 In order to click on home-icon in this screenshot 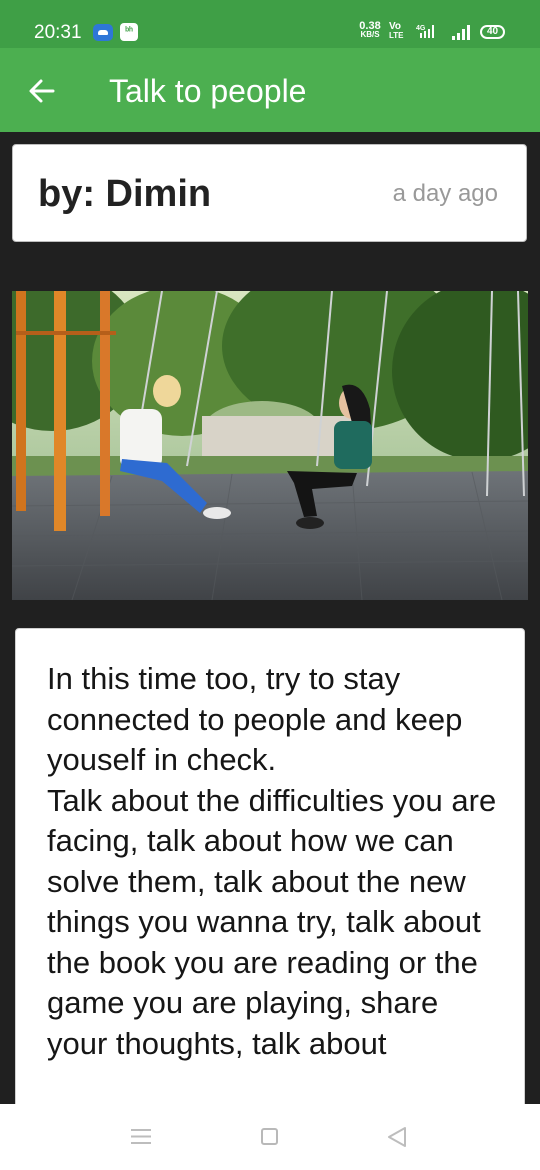, I will do `click(269, 1136)`.